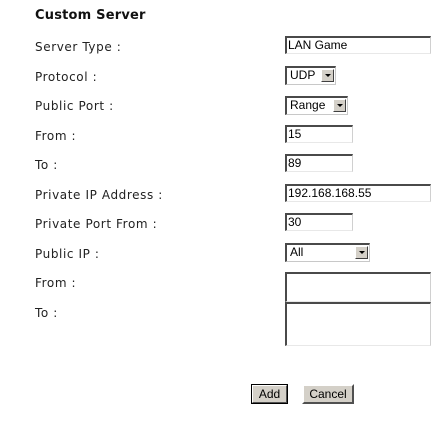 The image size is (439, 441). Describe the element at coordinates (269, 394) in the screenshot. I see `add-button: Add` at that location.